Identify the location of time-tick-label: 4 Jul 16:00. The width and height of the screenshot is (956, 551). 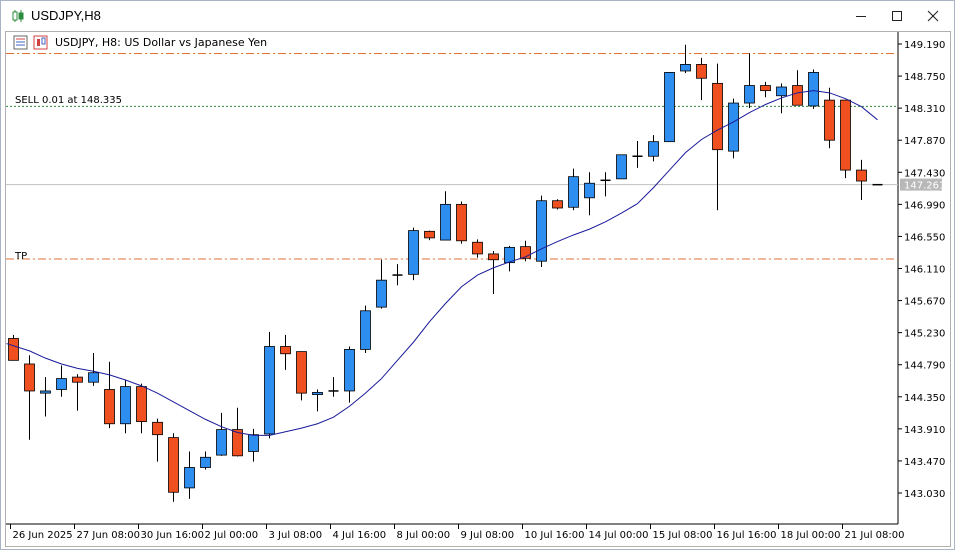
(360, 535).